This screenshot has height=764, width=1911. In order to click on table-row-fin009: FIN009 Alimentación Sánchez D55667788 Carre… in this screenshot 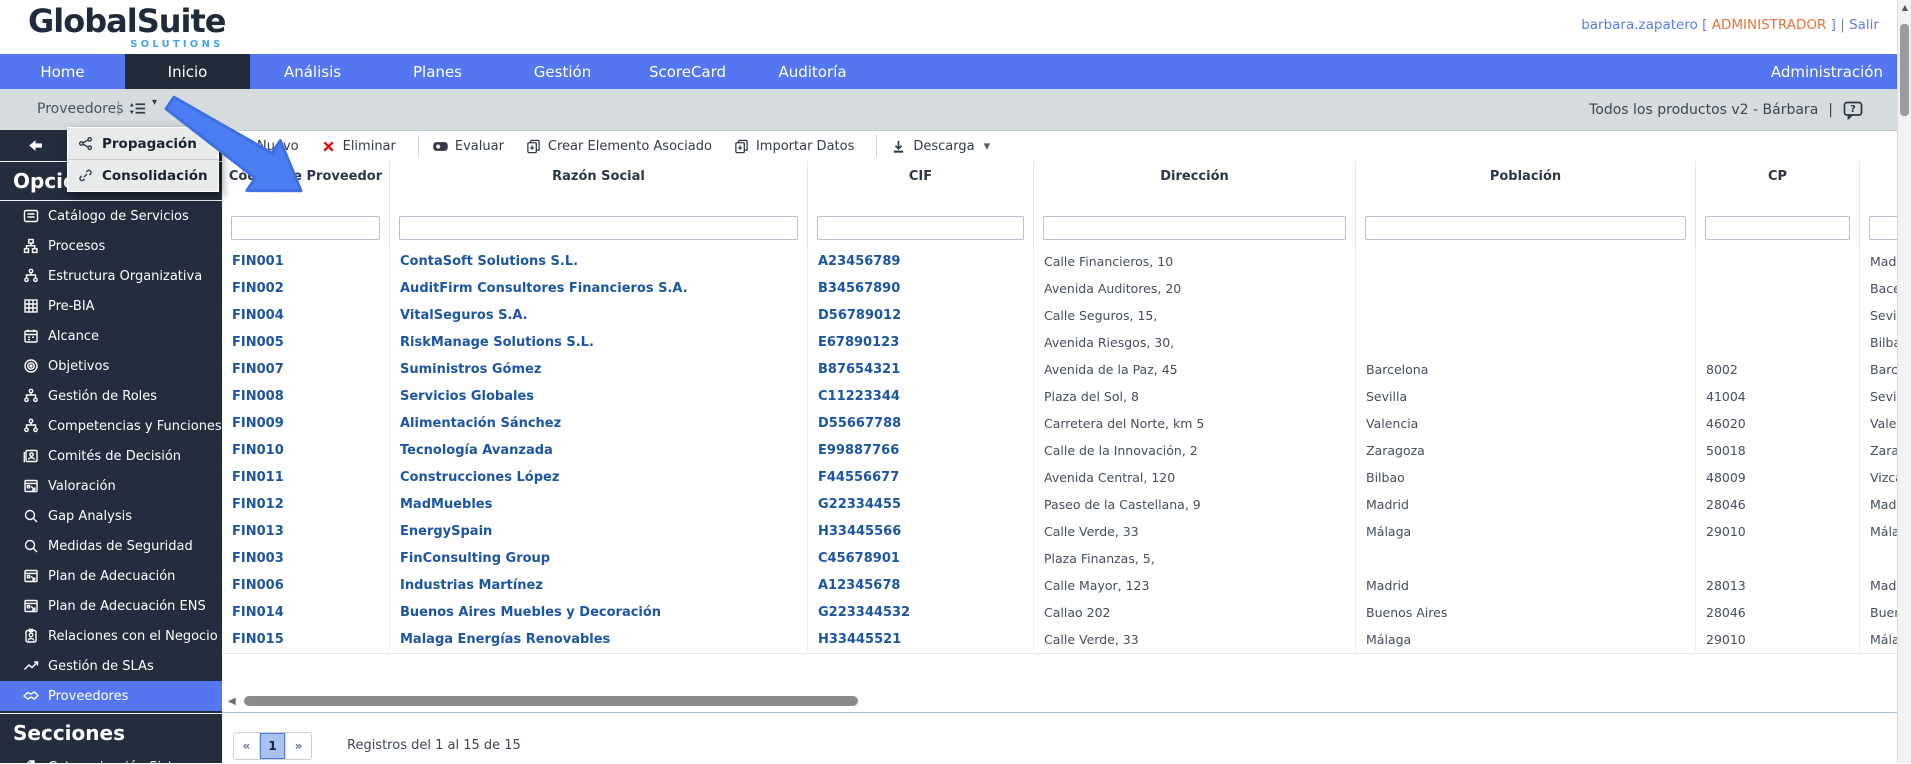, I will do `click(1066, 424)`.